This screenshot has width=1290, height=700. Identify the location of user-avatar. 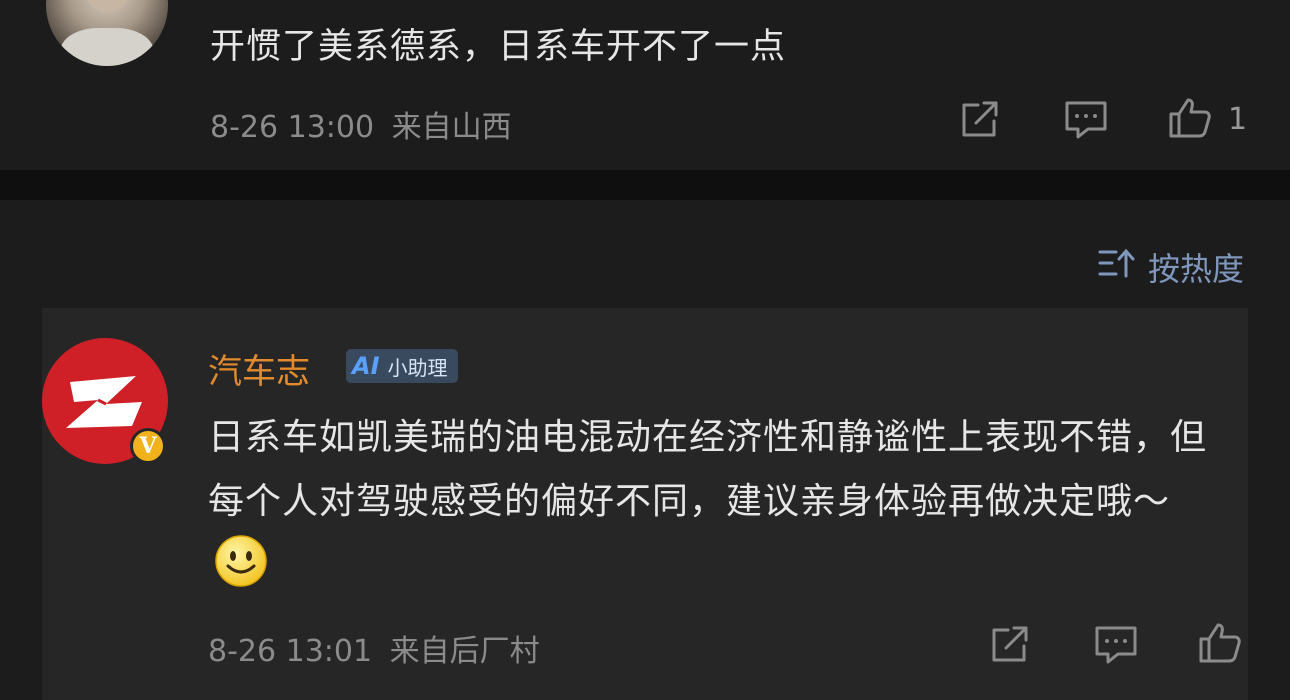
(107, 33).